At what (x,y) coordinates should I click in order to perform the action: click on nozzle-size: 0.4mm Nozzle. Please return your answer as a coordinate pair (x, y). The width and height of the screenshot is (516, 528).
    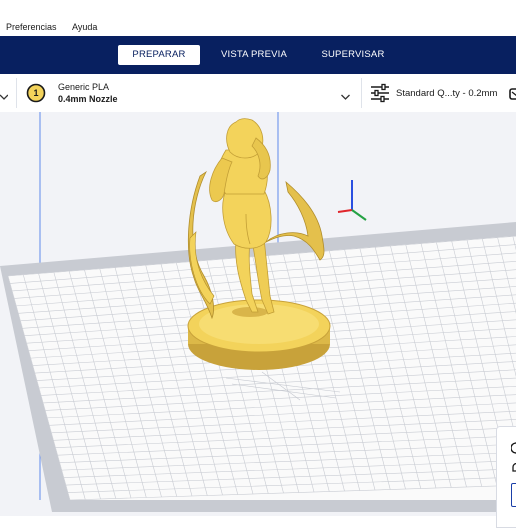
    Looking at the image, I should click on (88, 99).